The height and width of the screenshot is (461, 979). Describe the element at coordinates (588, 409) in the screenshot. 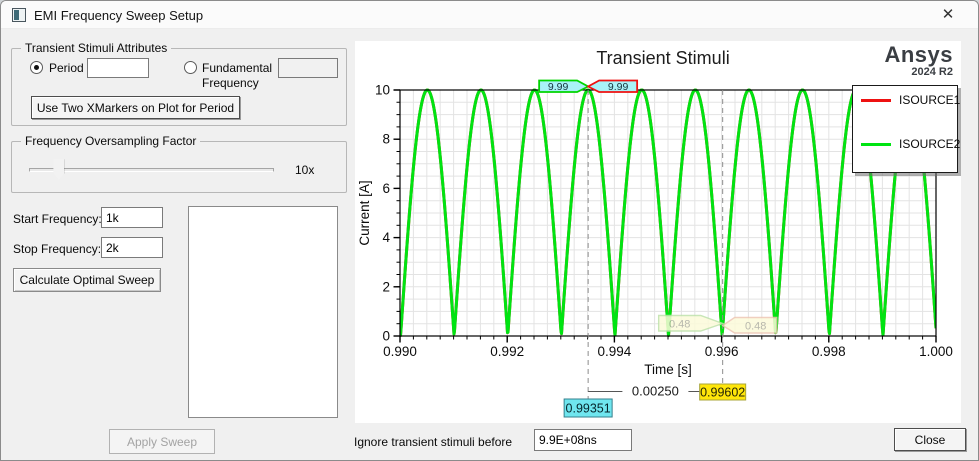

I see `marker1-x-value: 0.99351` at that location.